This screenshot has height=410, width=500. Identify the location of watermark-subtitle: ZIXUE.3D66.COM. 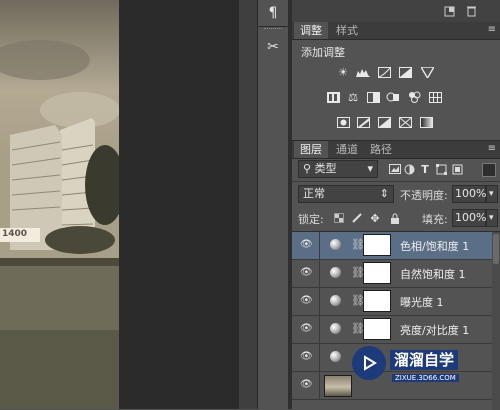
(425, 378).